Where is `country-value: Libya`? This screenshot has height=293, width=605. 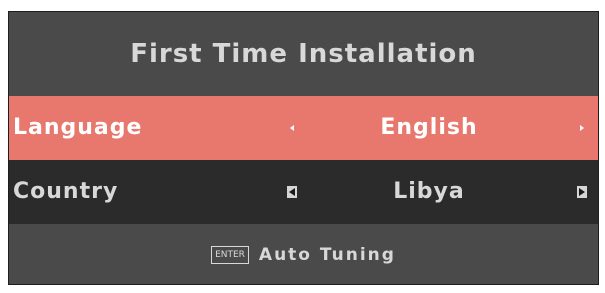
country-value: Libya is located at coordinates (429, 191).